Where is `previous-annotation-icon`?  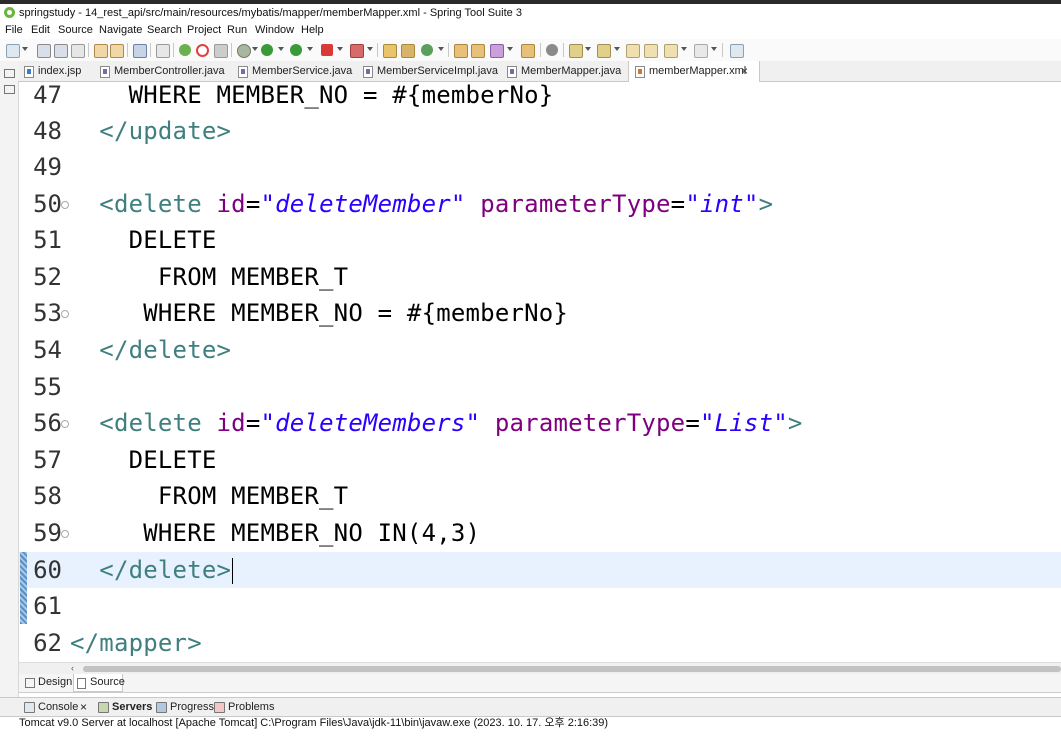 previous-annotation-icon is located at coordinates (604, 51).